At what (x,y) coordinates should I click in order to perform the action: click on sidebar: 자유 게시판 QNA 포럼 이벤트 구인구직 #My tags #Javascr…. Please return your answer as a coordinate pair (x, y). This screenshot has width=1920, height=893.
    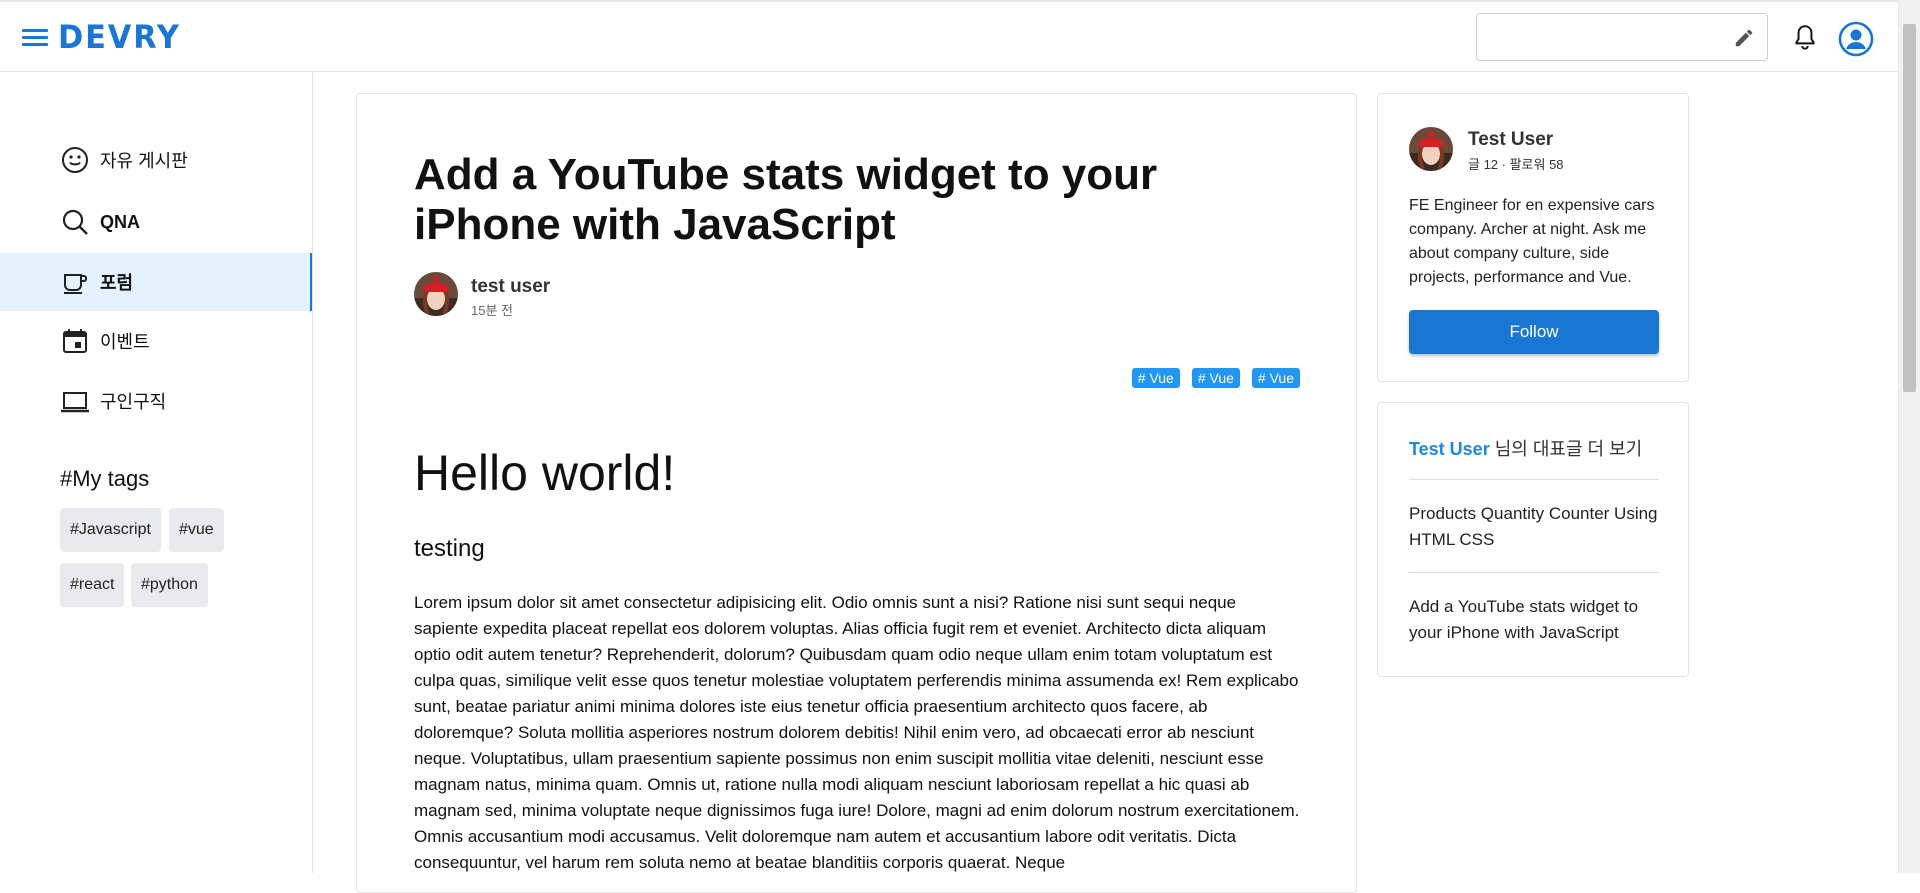
    Looking at the image, I should click on (156, 472).